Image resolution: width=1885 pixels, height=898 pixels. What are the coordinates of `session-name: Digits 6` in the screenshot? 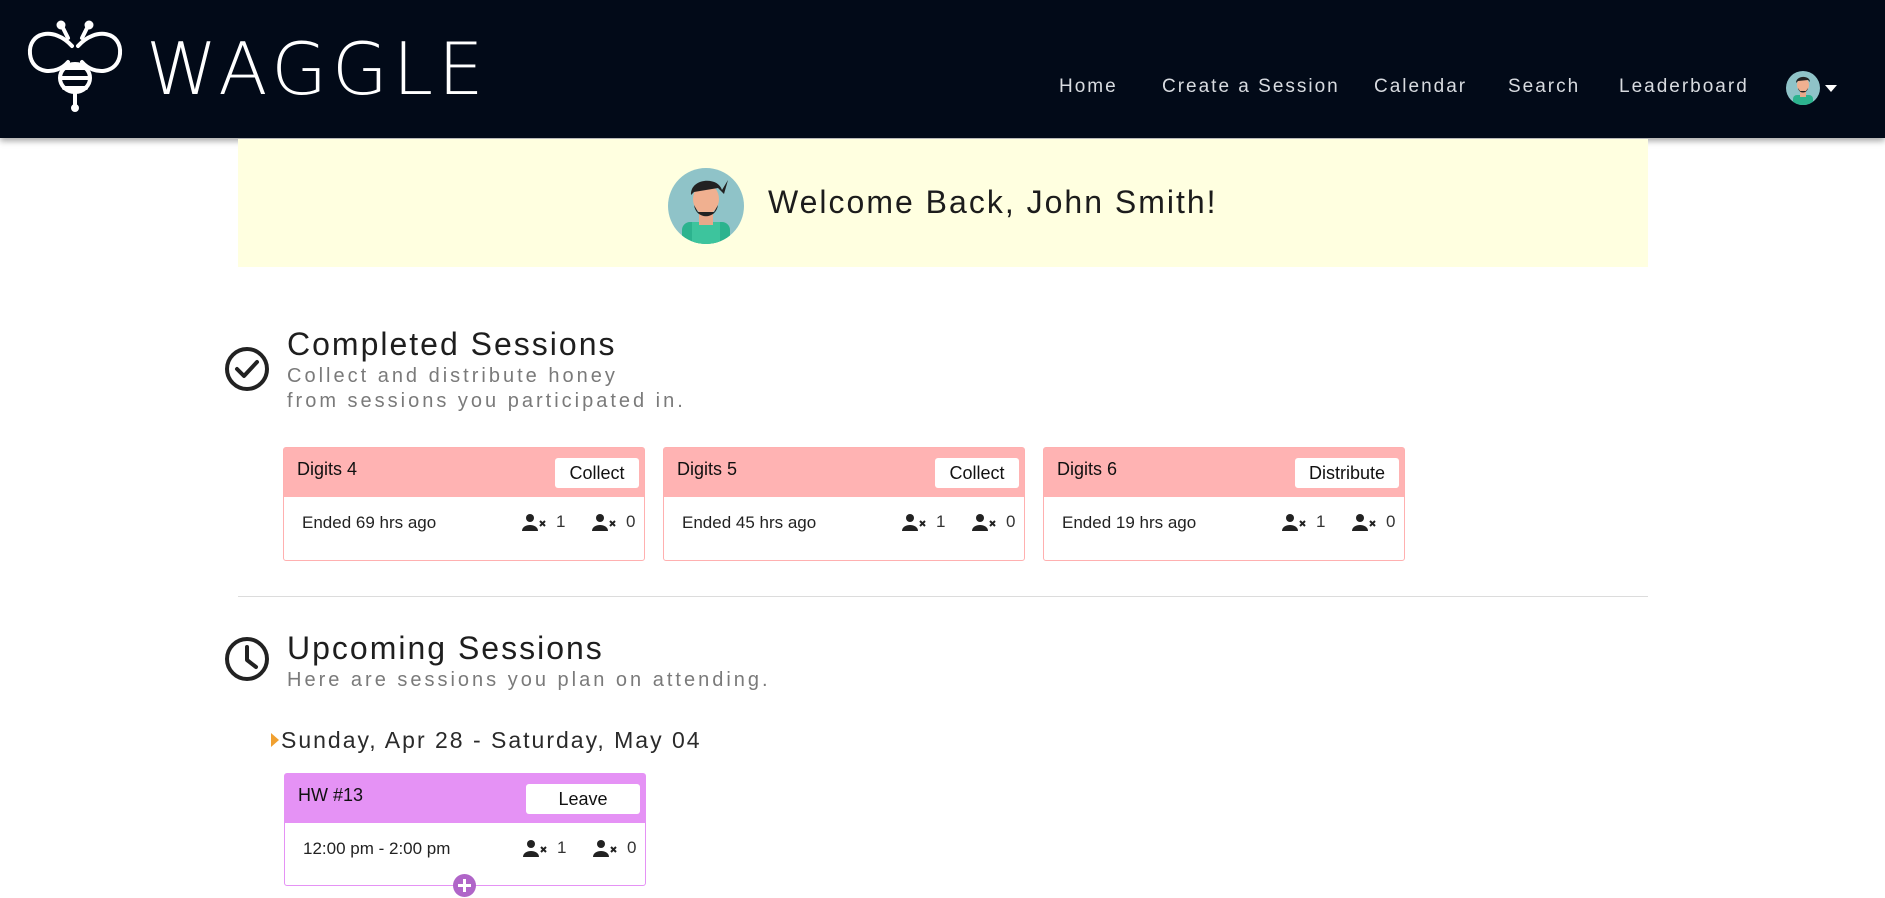 It's located at (1087, 469).